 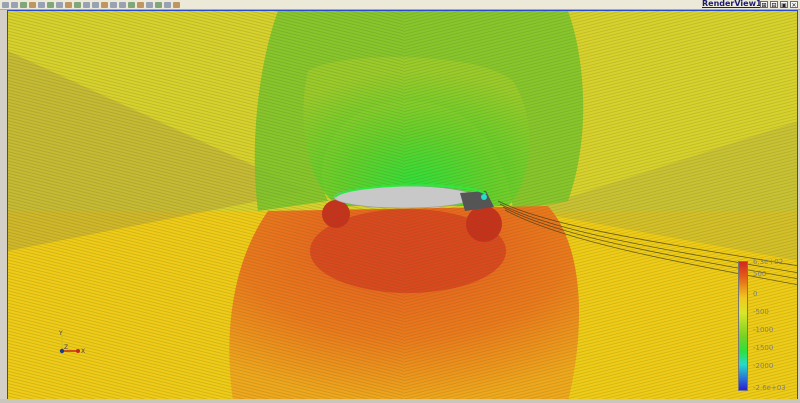 I want to click on render-toolbar: RenderView1 ⊞ ⊟ ▣ ✕, so click(x=400, y=5).